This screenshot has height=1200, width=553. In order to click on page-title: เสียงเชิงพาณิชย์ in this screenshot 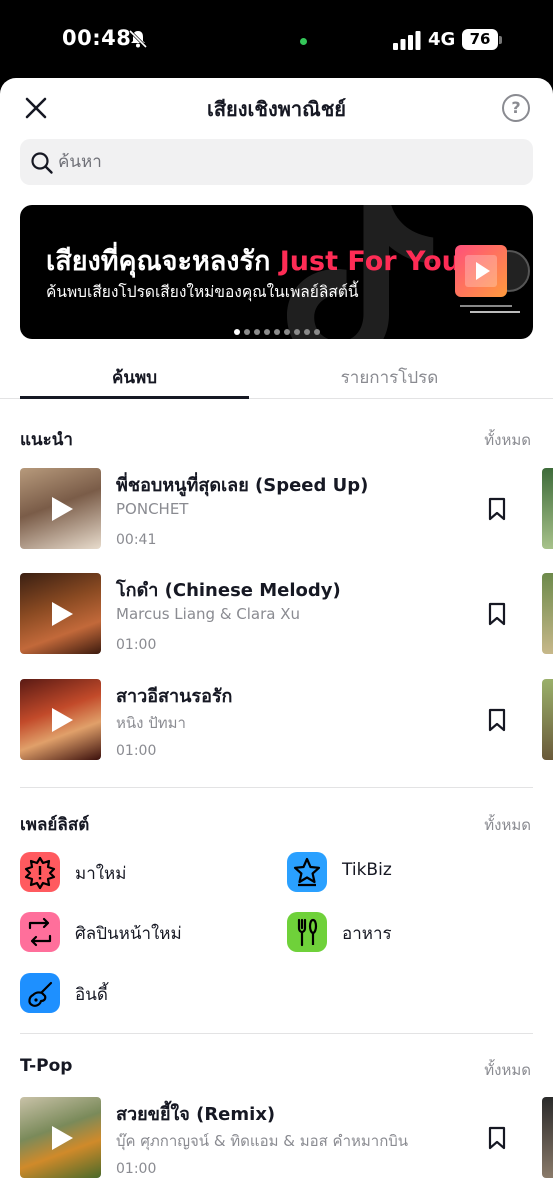, I will do `click(276, 109)`.